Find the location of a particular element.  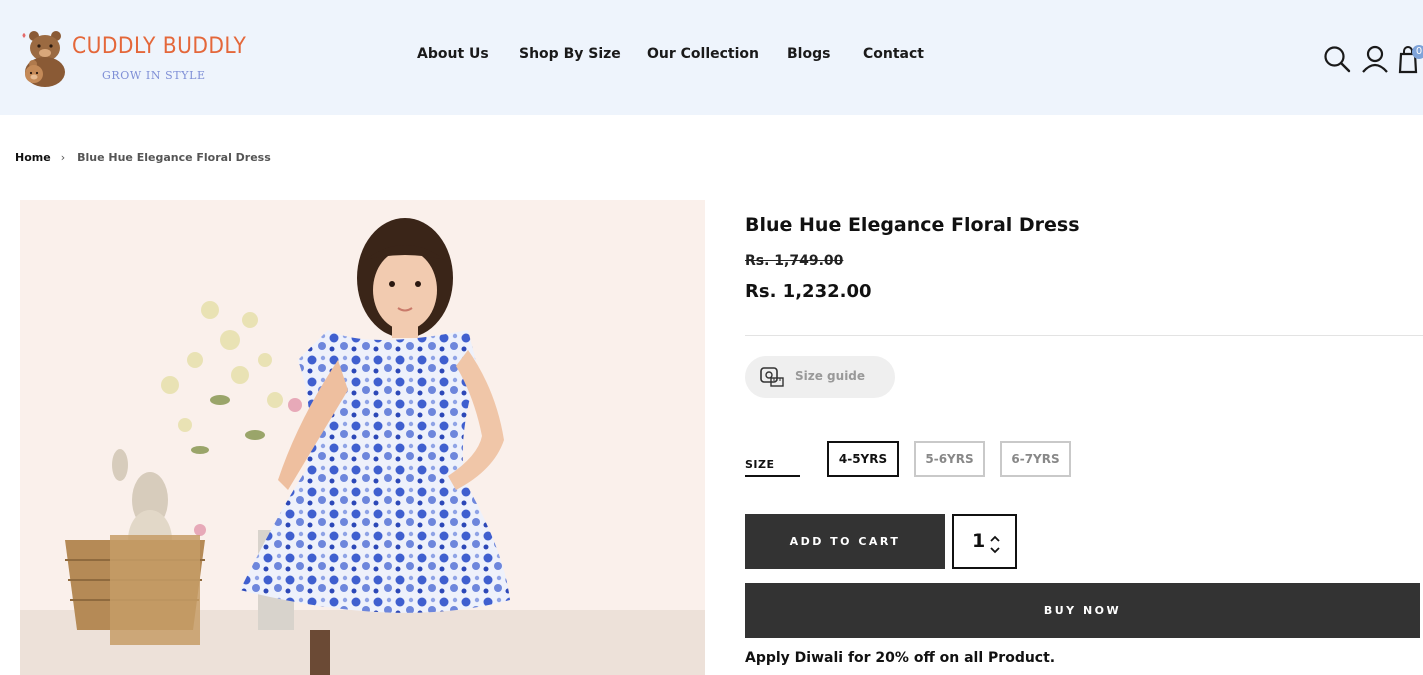

product-title: Blue Hue Elegance Floral Dress is located at coordinates (912, 225).